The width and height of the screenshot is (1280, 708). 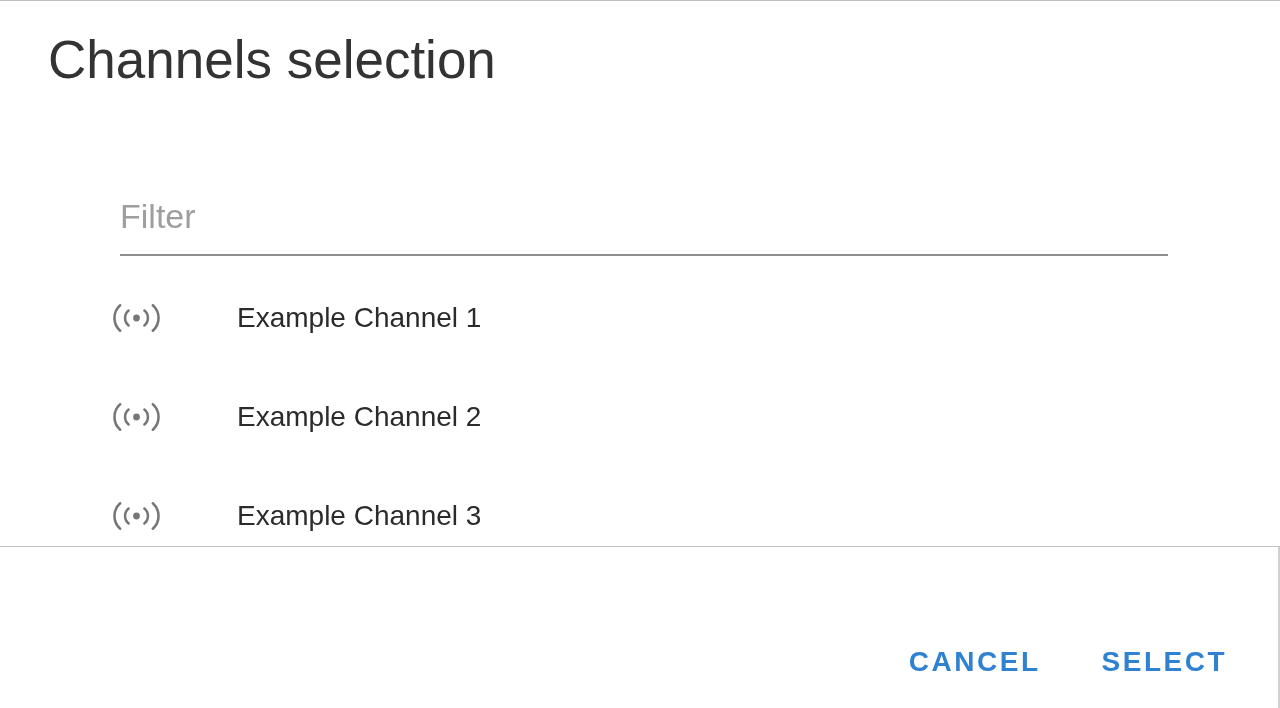 What do you see at coordinates (297, 416) in the screenshot?
I see `channel-item: Example Channel 2` at bounding box center [297, 416].